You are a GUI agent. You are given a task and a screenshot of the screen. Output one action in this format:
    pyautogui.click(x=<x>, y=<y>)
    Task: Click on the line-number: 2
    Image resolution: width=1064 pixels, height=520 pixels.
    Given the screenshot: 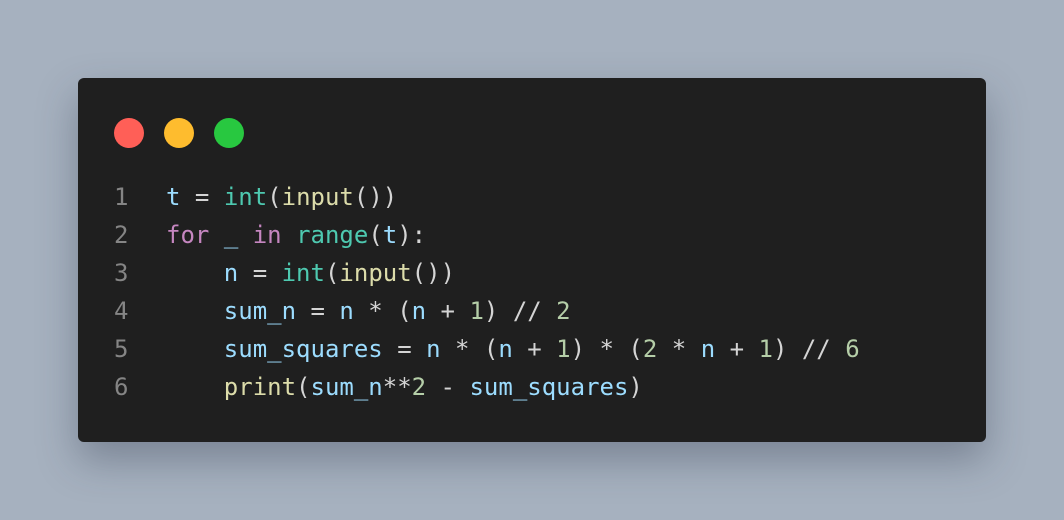 What is the action you would take?
    pyautogui.click(x=121, y=235)
    